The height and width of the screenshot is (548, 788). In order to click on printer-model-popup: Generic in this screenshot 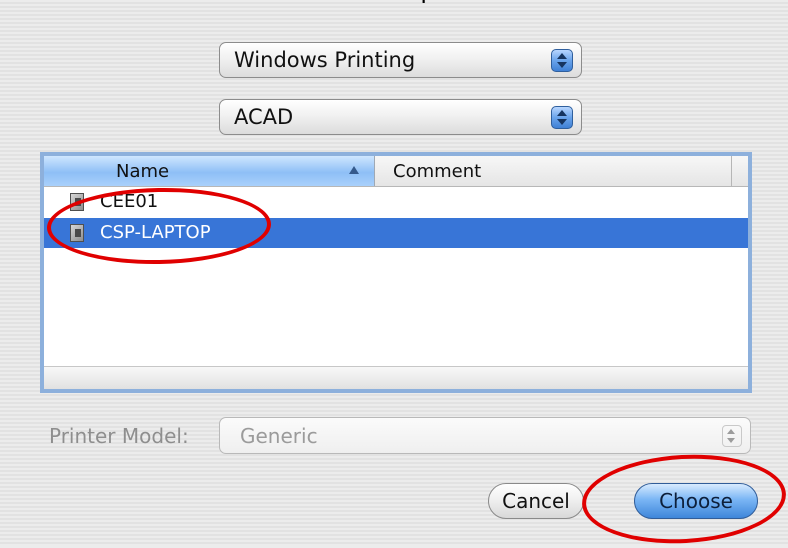, I will do `click(485, 435)`.